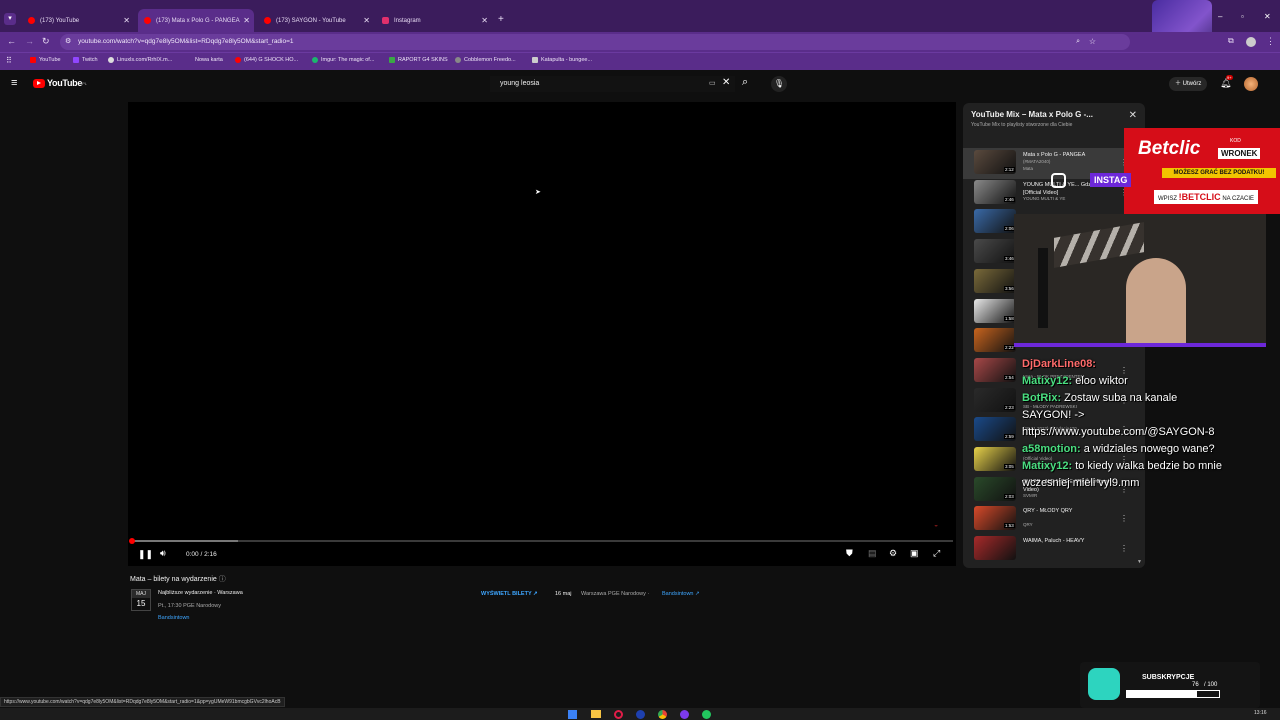 The image size is (1280, 720). I want to click on browser-tab-active: (173) Mata x Polo G - PANGEA ✕, so click(196, 20).